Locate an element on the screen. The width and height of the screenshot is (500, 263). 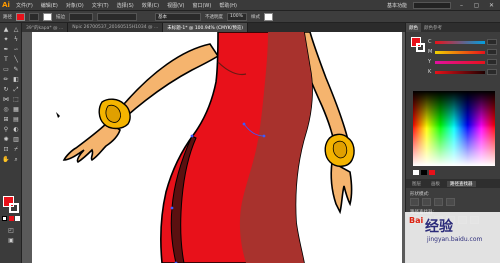
slider-y: Y is located at coordinates (462, 62).